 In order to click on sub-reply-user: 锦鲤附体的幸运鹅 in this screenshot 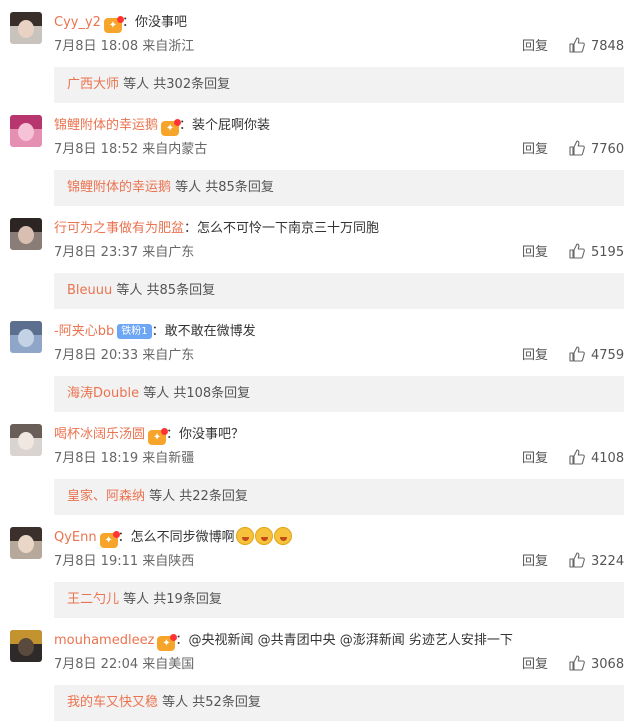, I will do `click(119, 187)`.